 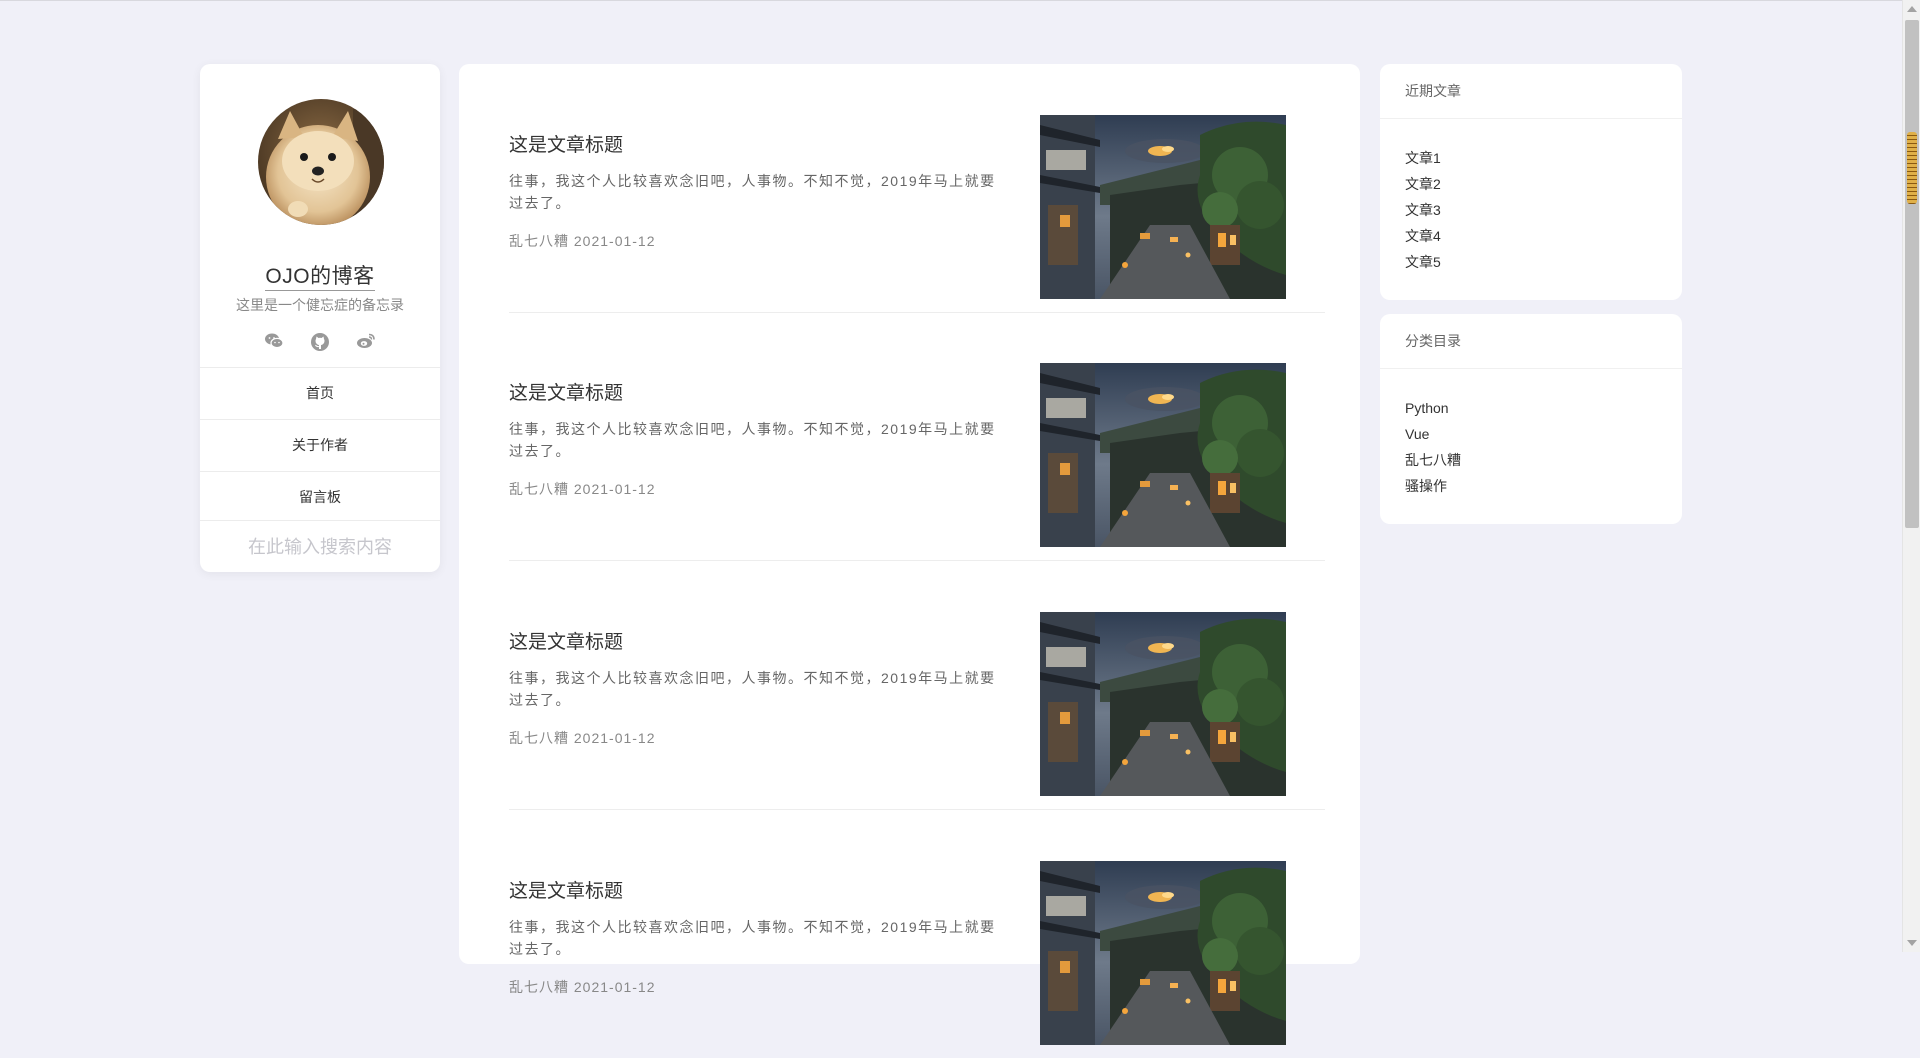 What do you see at coordinates (320, 305) in the screenshot?
I see `site-subtitle: 这里是一个健忘症的备忘录` at bounding box center [320, 305].